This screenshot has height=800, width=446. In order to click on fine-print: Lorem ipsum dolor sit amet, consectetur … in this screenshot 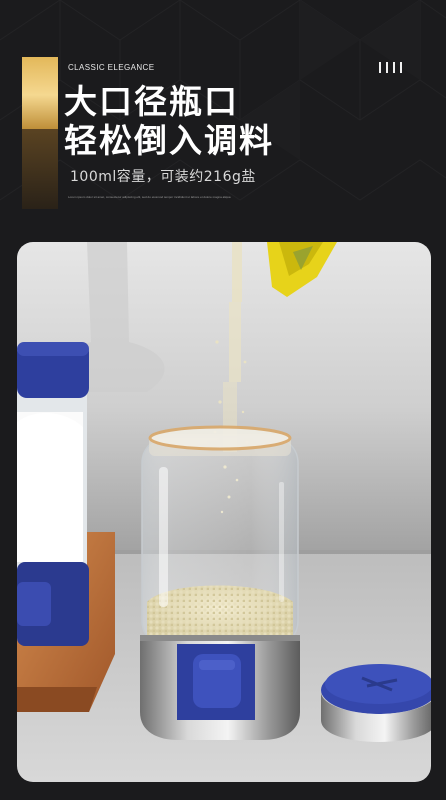, I will do `click(149, 197)`.